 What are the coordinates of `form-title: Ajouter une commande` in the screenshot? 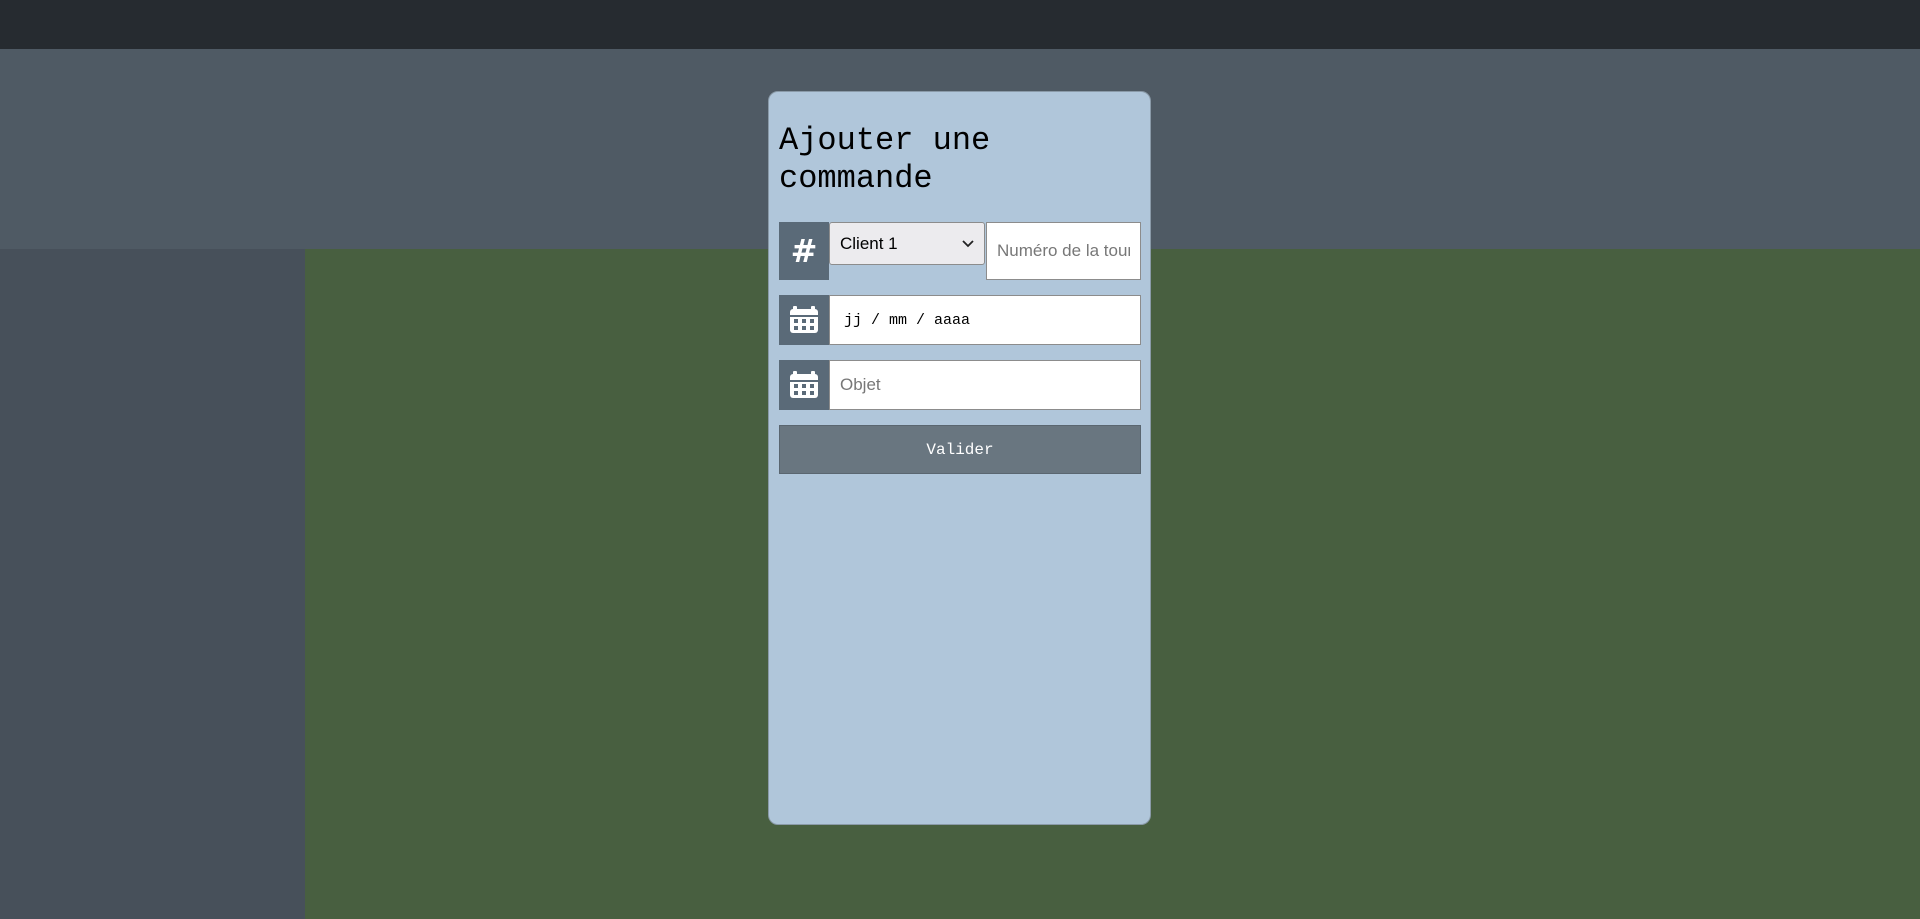 It's located at (885, 159).